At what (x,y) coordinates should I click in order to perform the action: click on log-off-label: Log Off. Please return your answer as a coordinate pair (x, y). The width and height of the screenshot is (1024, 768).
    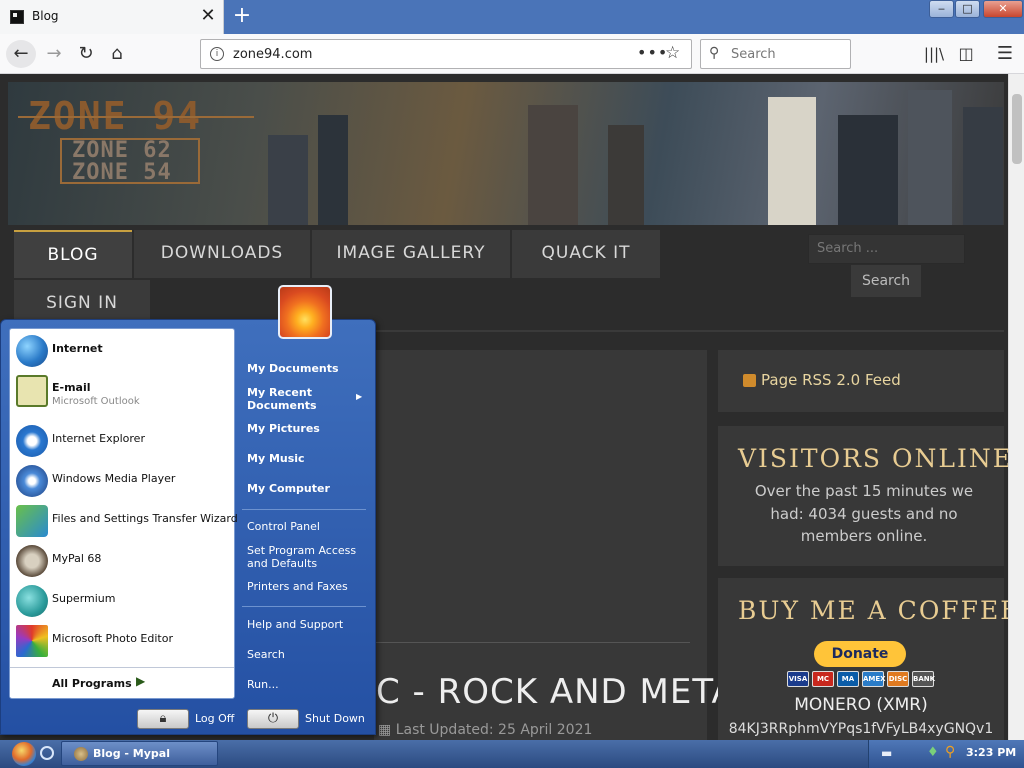
    Looking at the image, I should click on (214, 718).